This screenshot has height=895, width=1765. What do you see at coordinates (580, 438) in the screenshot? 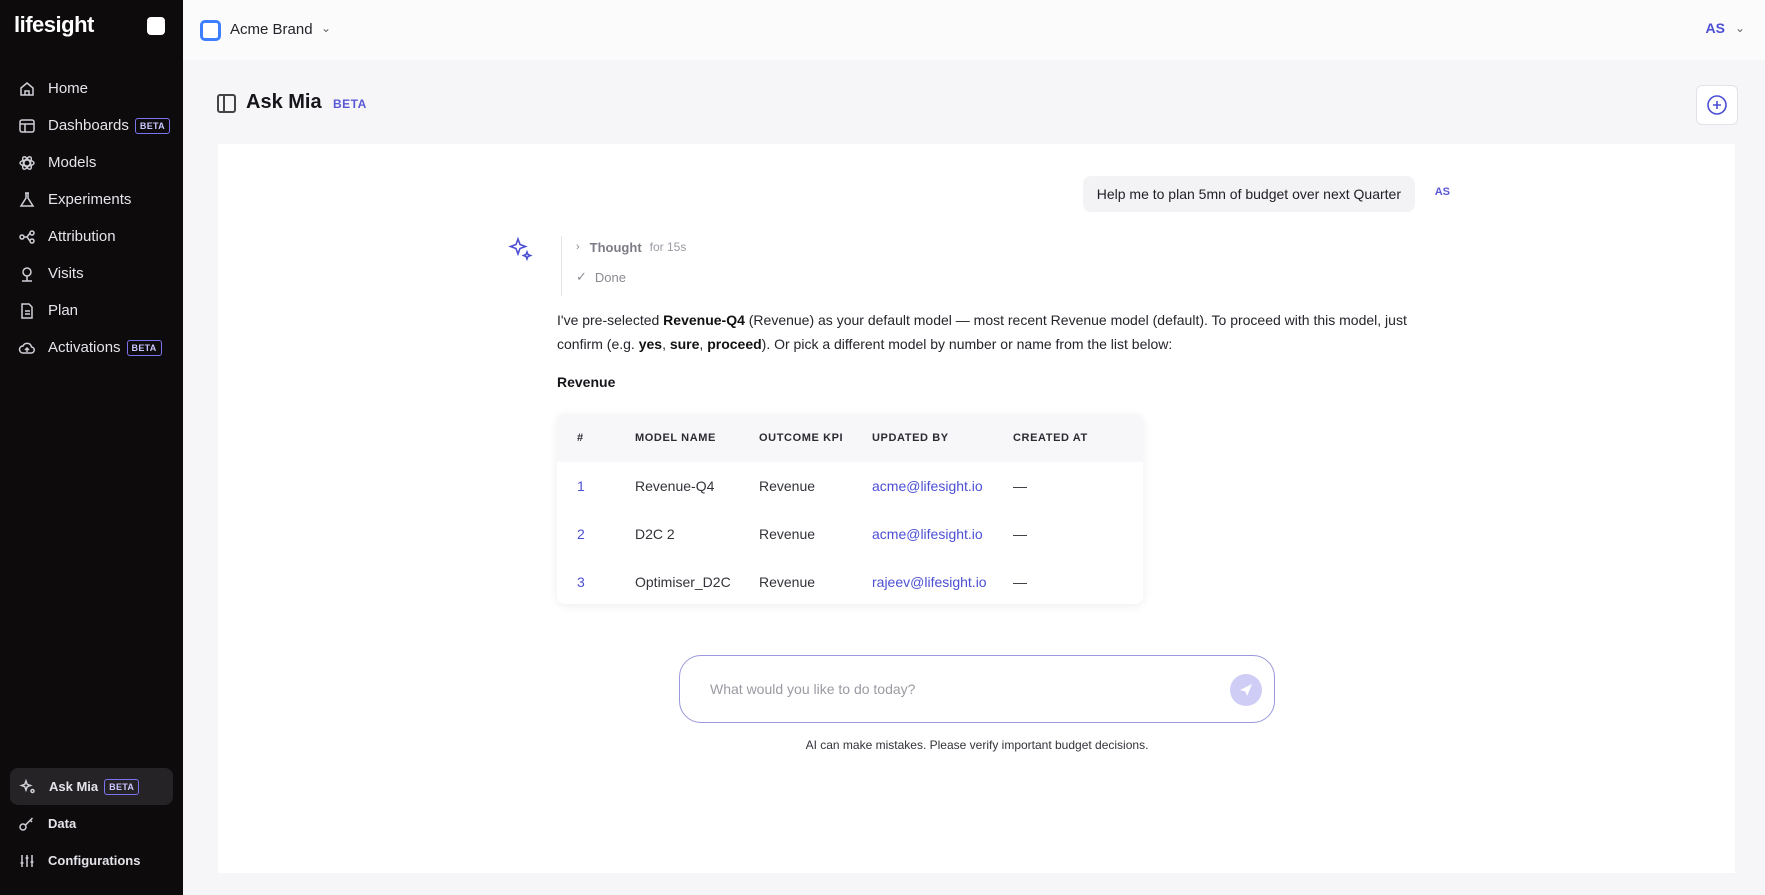
I see `column-header: #` at bounding box center [580, 438].